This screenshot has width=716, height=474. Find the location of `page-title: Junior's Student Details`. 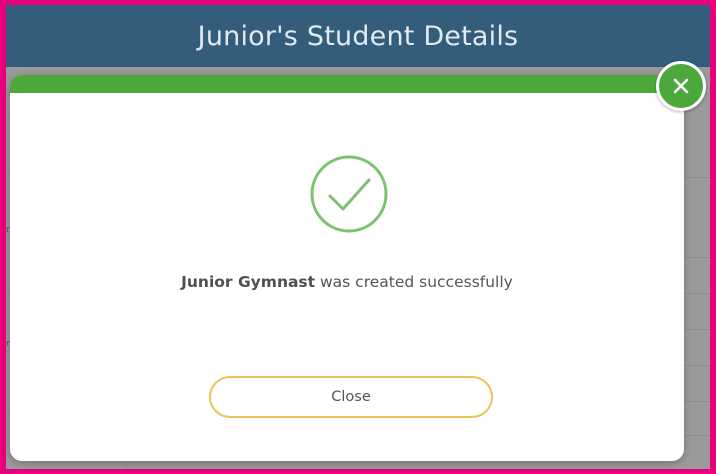

page-title: Junior's Student Details is located at coordinates (358, 36).